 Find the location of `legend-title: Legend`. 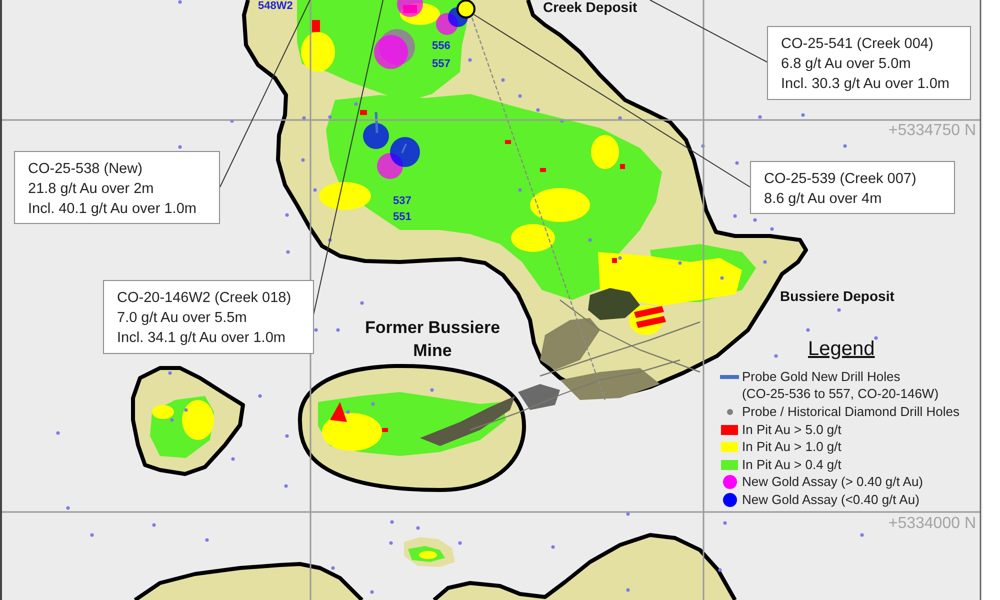

legend-title: Legend is located at coordinates (841, 349).